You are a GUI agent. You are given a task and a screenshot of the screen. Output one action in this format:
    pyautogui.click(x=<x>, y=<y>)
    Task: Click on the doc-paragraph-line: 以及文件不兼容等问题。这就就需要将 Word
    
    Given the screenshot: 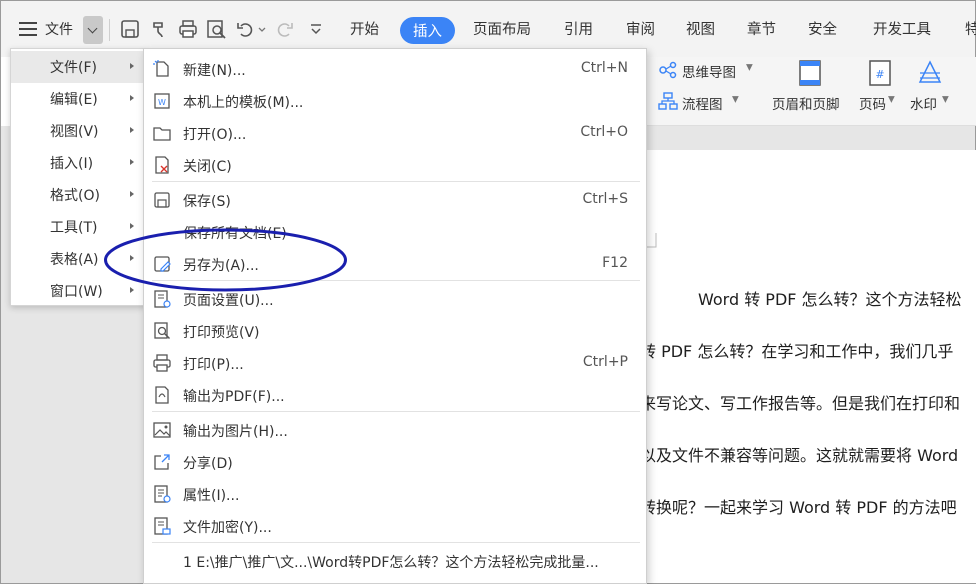 What is the action you would take?
    pyautogui.click(x=799, y=455)
    